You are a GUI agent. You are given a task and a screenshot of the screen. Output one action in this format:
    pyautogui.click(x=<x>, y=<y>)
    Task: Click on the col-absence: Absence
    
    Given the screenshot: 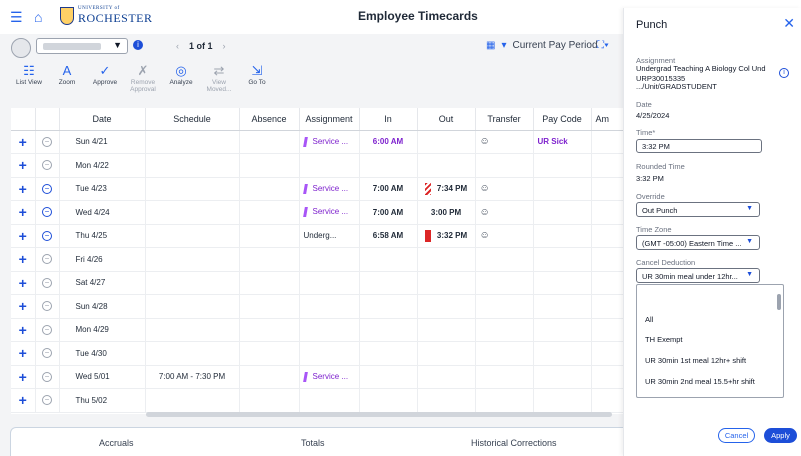 What is the action you would take?
    pyautogui.click(x=269, y=119)
    